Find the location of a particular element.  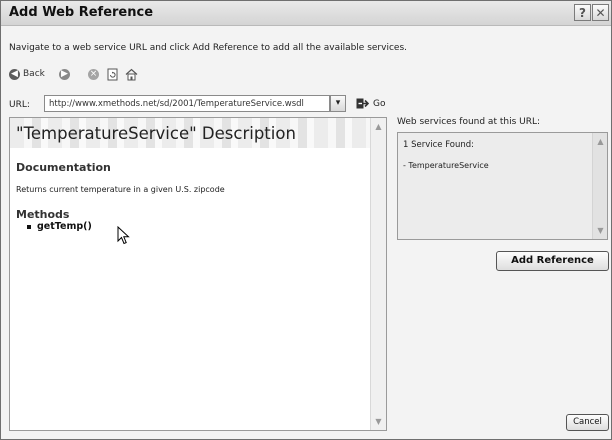

forward-button: ▶ is located at coordinates (64, 74).